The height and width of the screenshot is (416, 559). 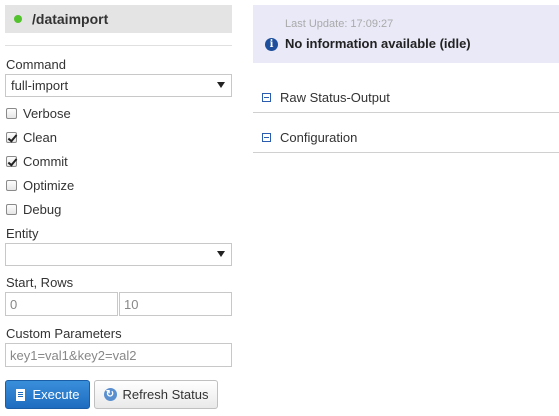 I want to click on refresh-status-button: ↻ Refresh Status, so click(x=156, y=394).